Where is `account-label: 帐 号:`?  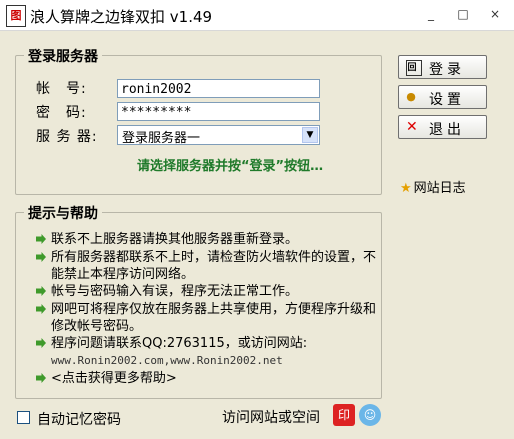
account-label: 帐 号: is located at coordinates (61, 89).